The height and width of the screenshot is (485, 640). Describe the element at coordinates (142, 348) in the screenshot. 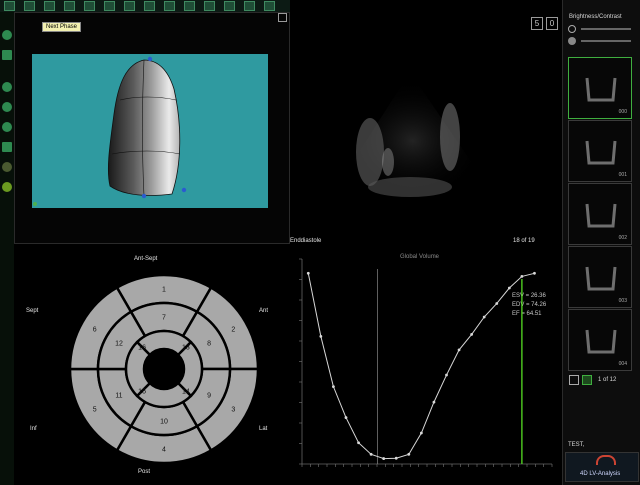

I see `segment-label-16: 16` at that location.